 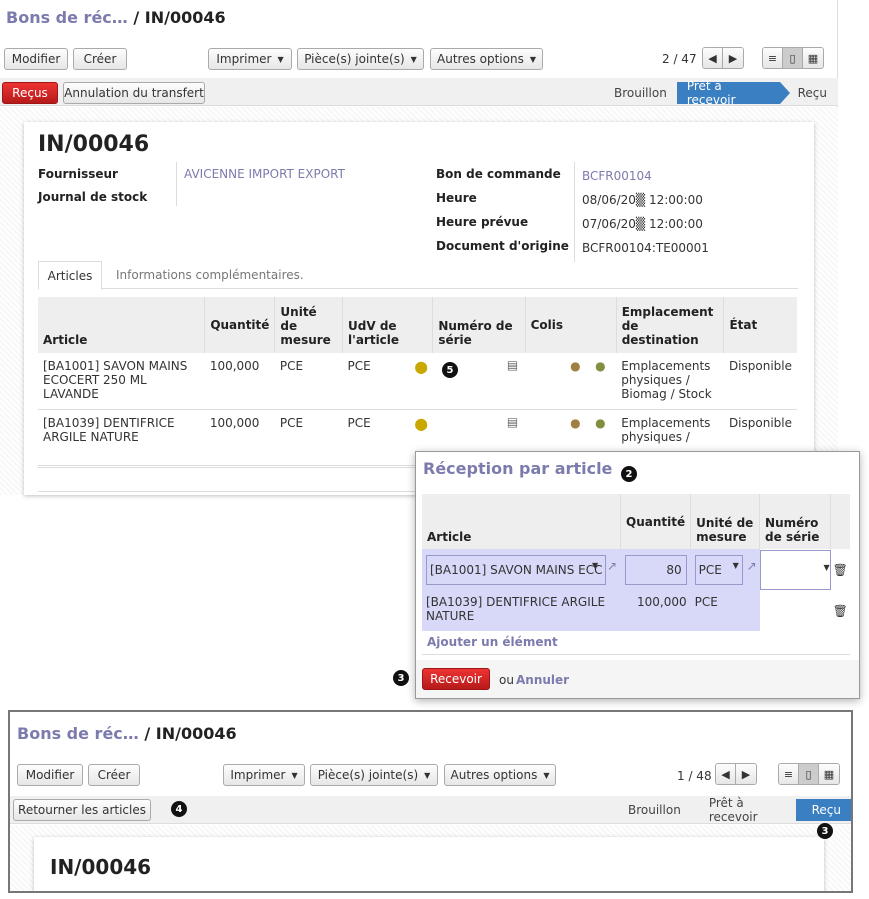 I want to click on time-label: Heure, so click(x=456, y=198).